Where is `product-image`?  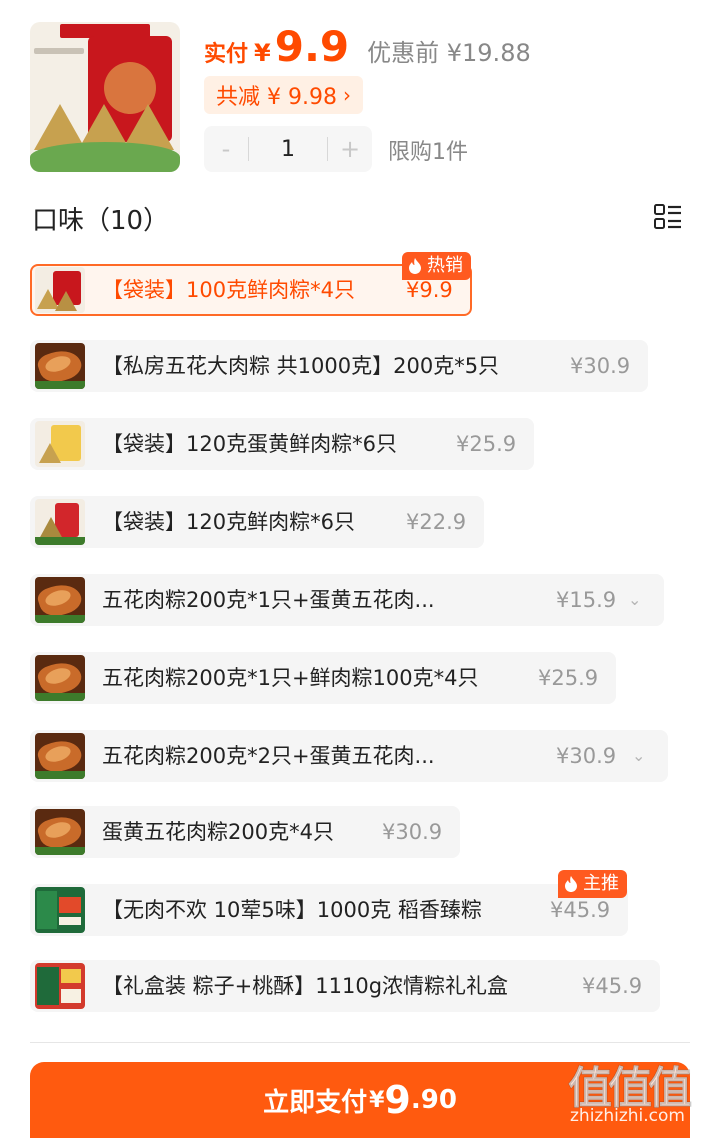
product-image is located at coordinates (105, 97).